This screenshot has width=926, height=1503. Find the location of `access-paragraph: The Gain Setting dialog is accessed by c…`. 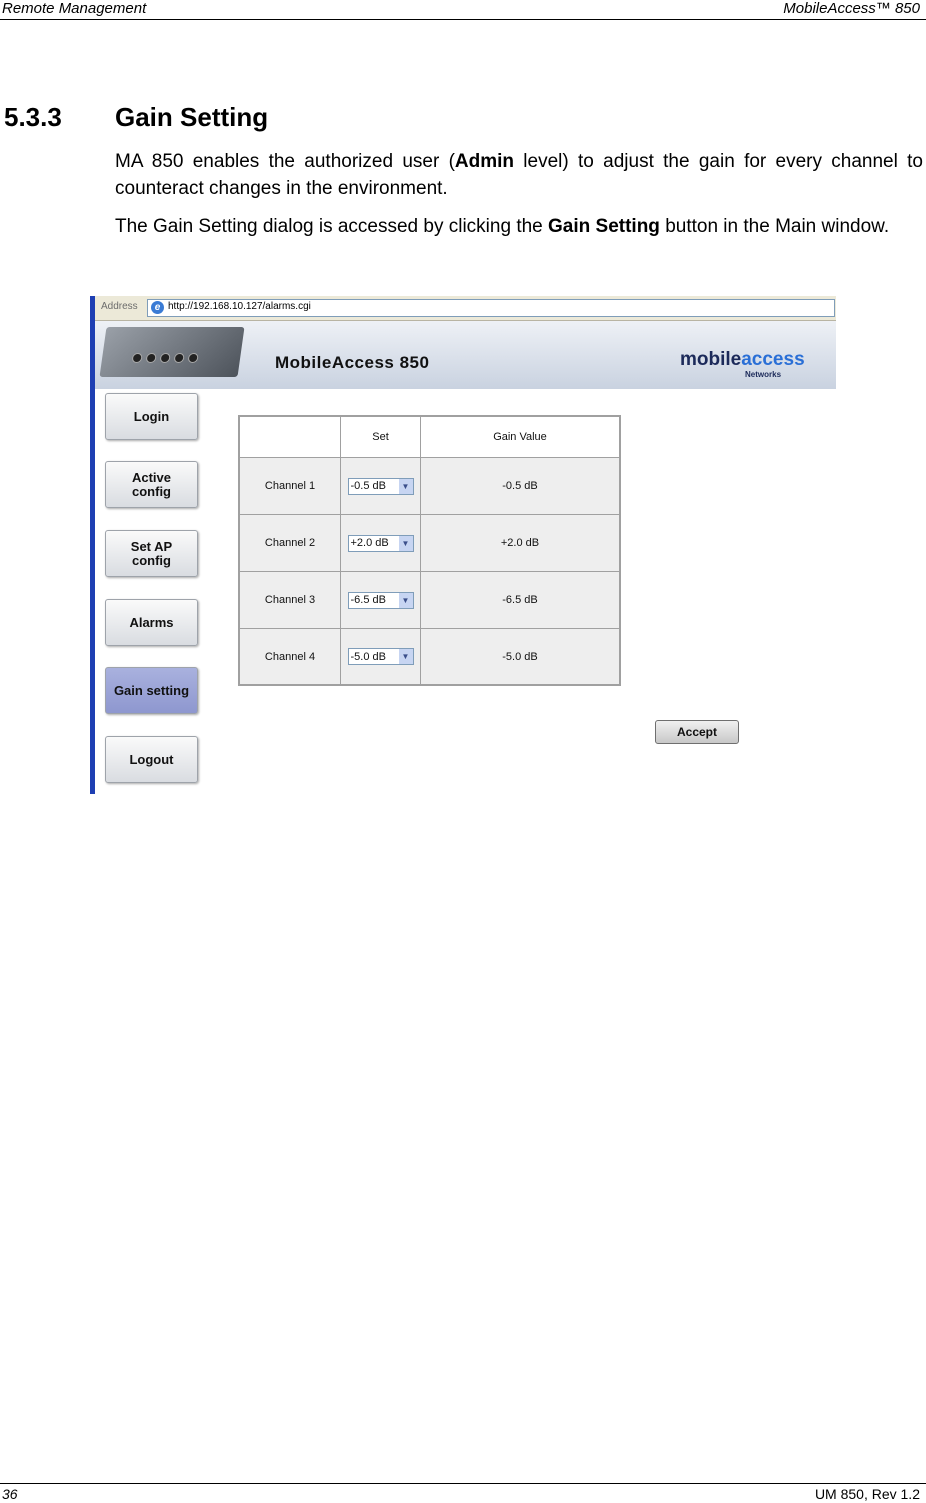

access-paragraph: The Gain Setting dialog is accessed by c… is located at coordinates (519, 226).